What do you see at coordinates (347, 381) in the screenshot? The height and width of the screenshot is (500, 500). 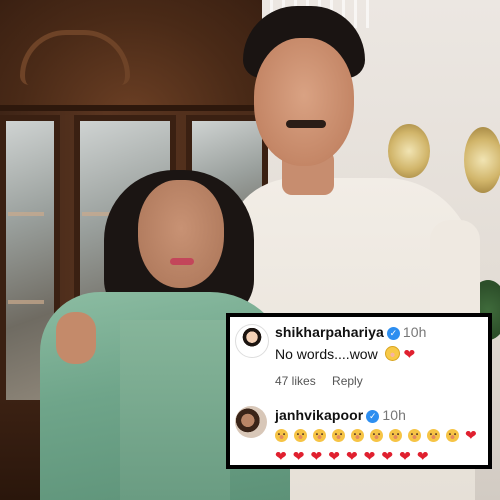 I see `reply-button: Reply` at bounding box center [347, 381].